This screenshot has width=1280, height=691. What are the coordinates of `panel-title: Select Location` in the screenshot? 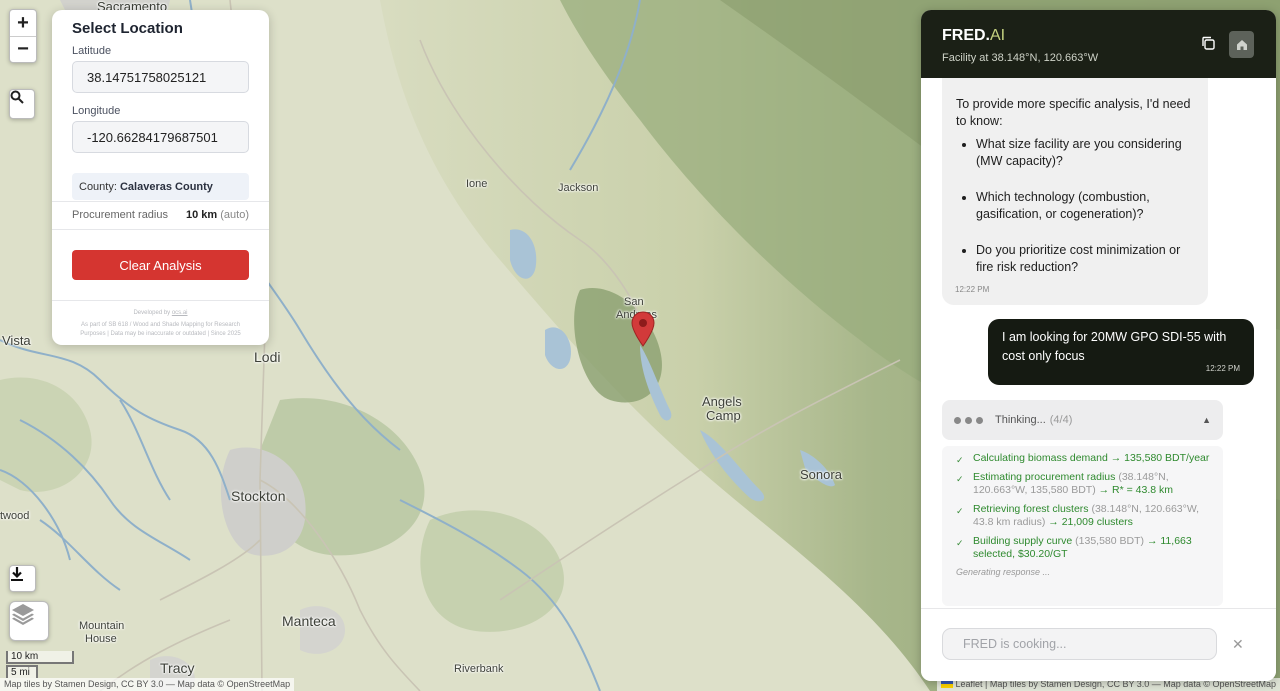 It's located at (127, 28).